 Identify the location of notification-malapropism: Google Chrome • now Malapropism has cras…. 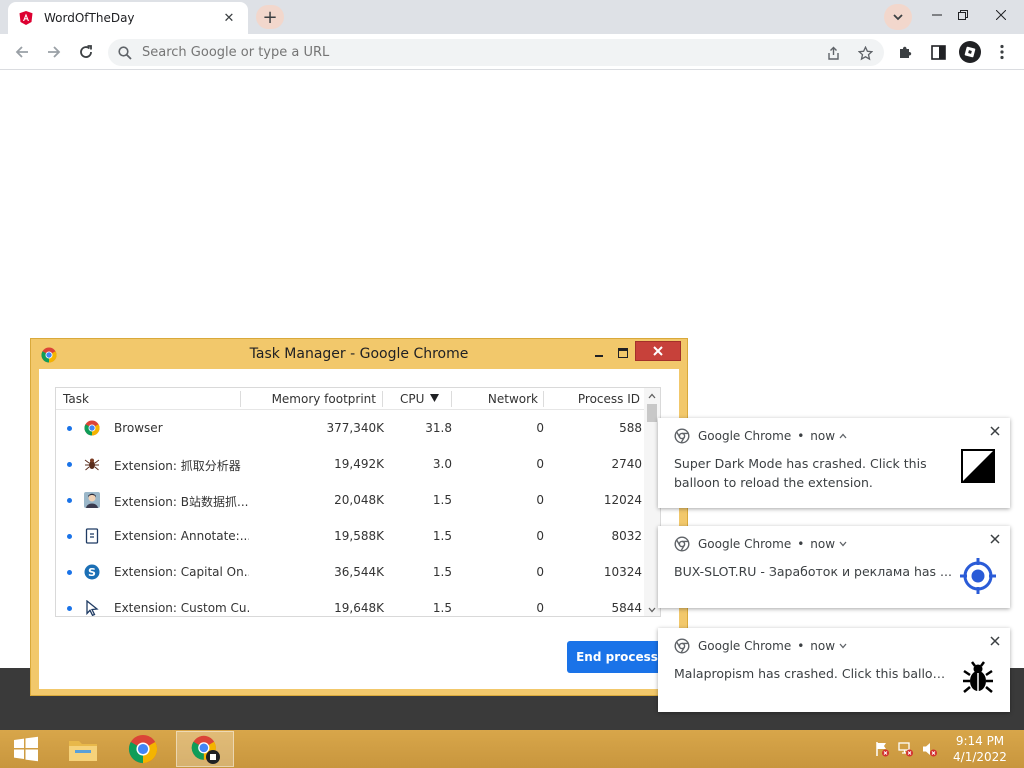
(834, 670).